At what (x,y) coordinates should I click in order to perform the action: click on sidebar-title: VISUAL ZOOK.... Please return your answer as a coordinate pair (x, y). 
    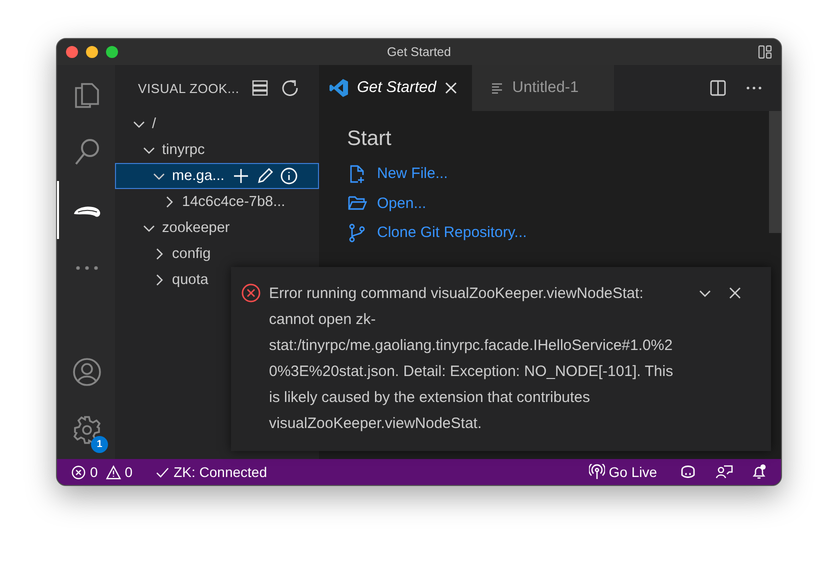
    Looking at the image, I should click on (189, 88).